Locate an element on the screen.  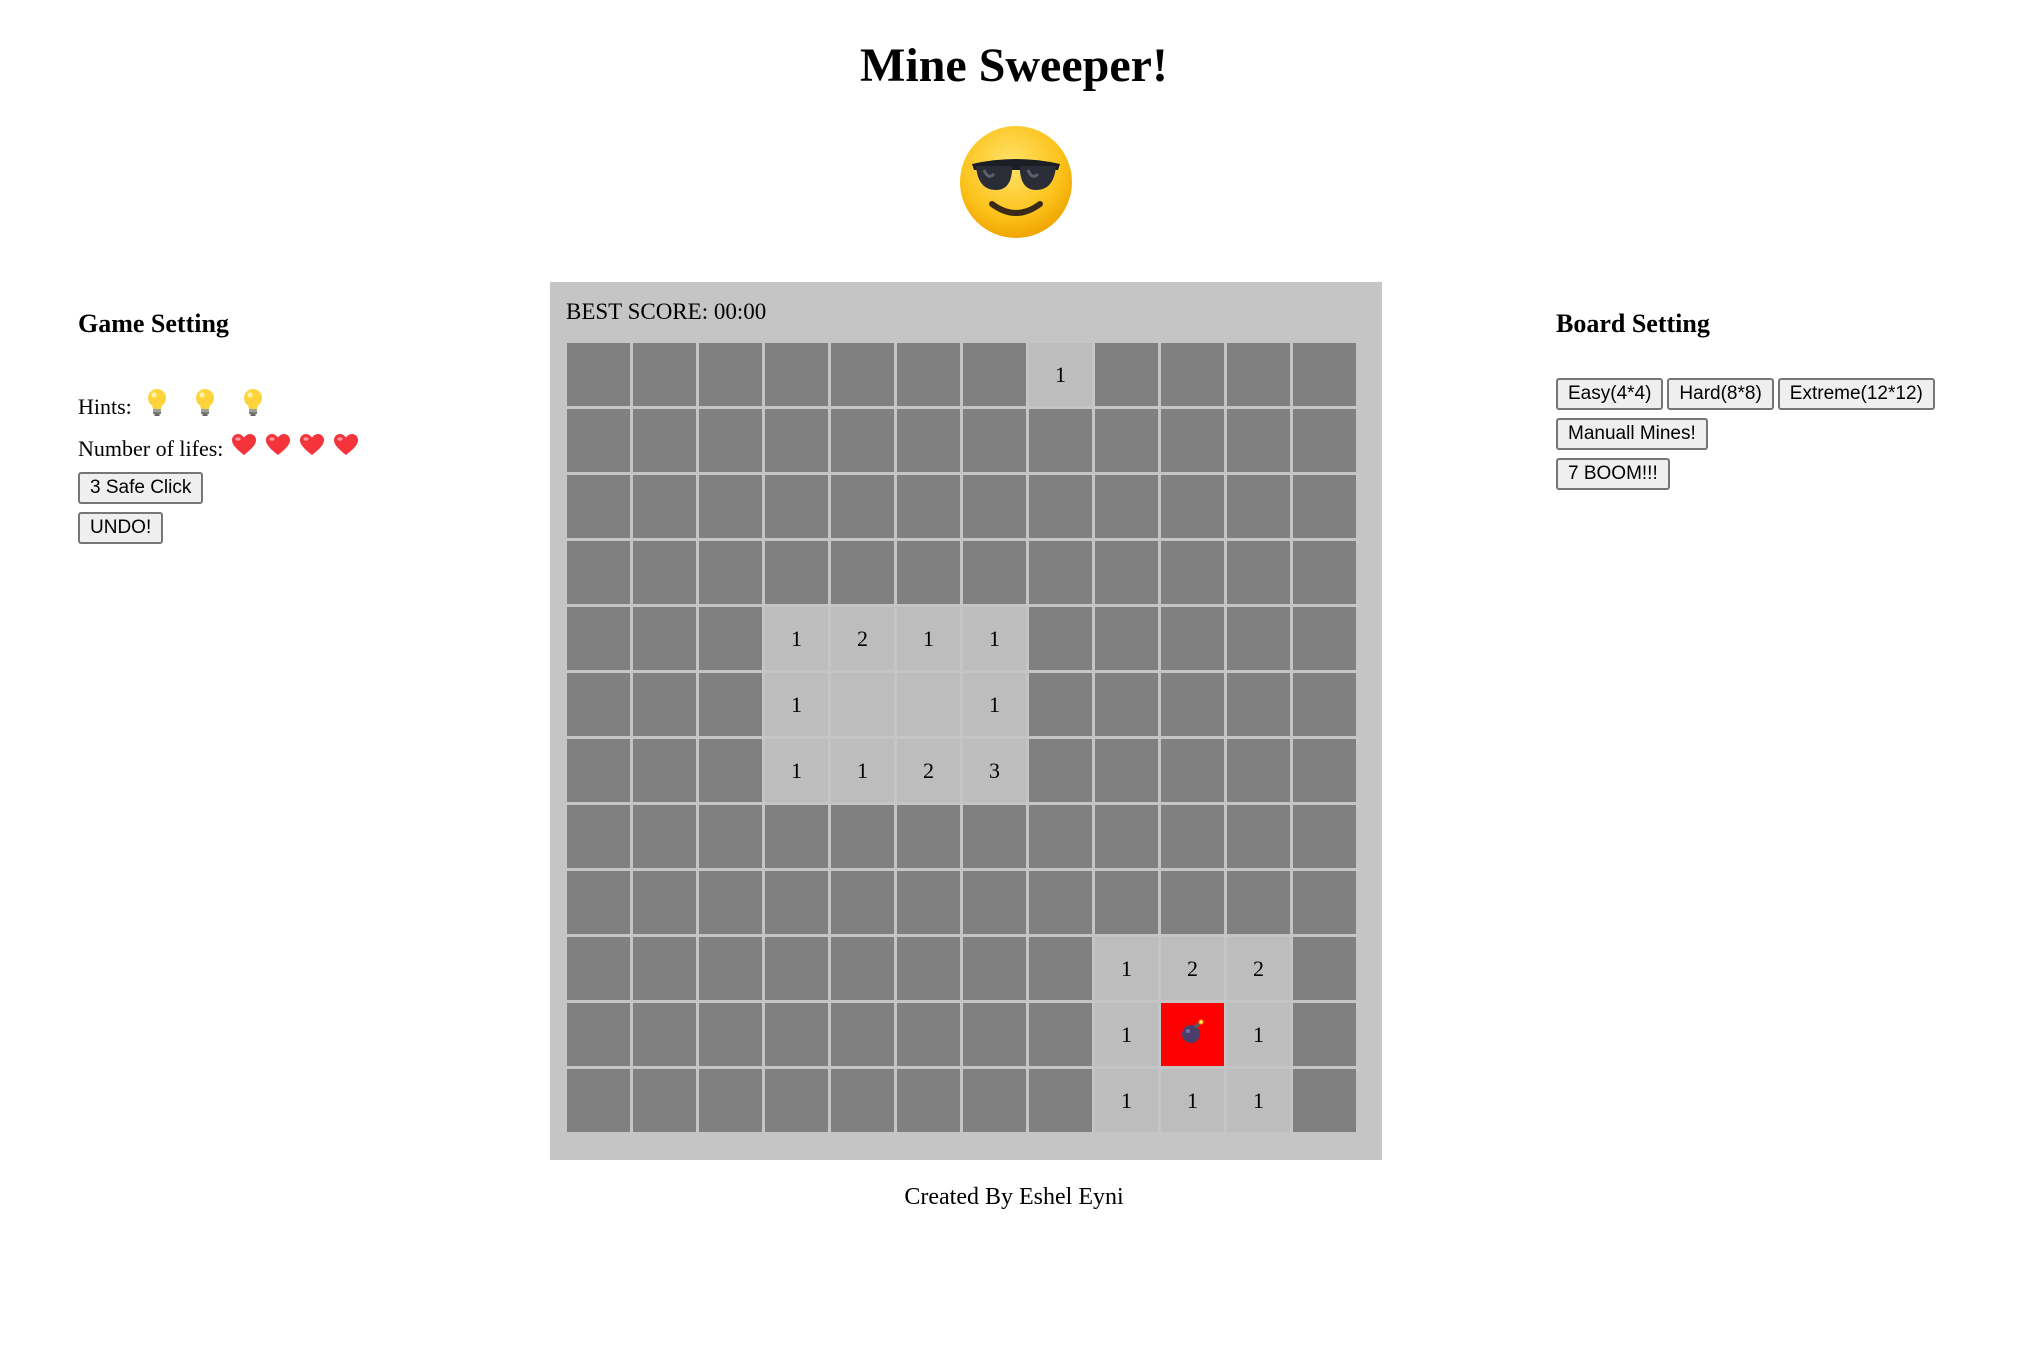
manual-mines-button: Manuall Mines! is located at coordinates (1632, 434).